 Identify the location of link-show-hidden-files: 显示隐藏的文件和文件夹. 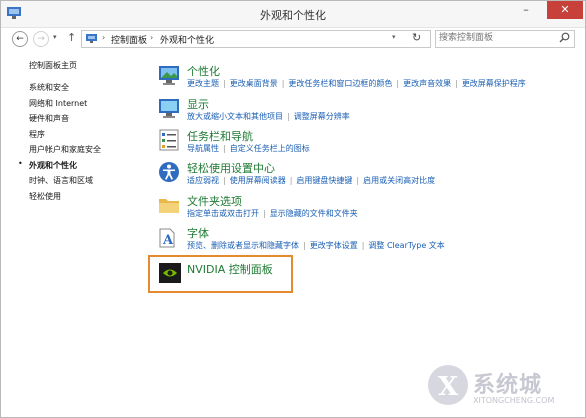
(314, 213).